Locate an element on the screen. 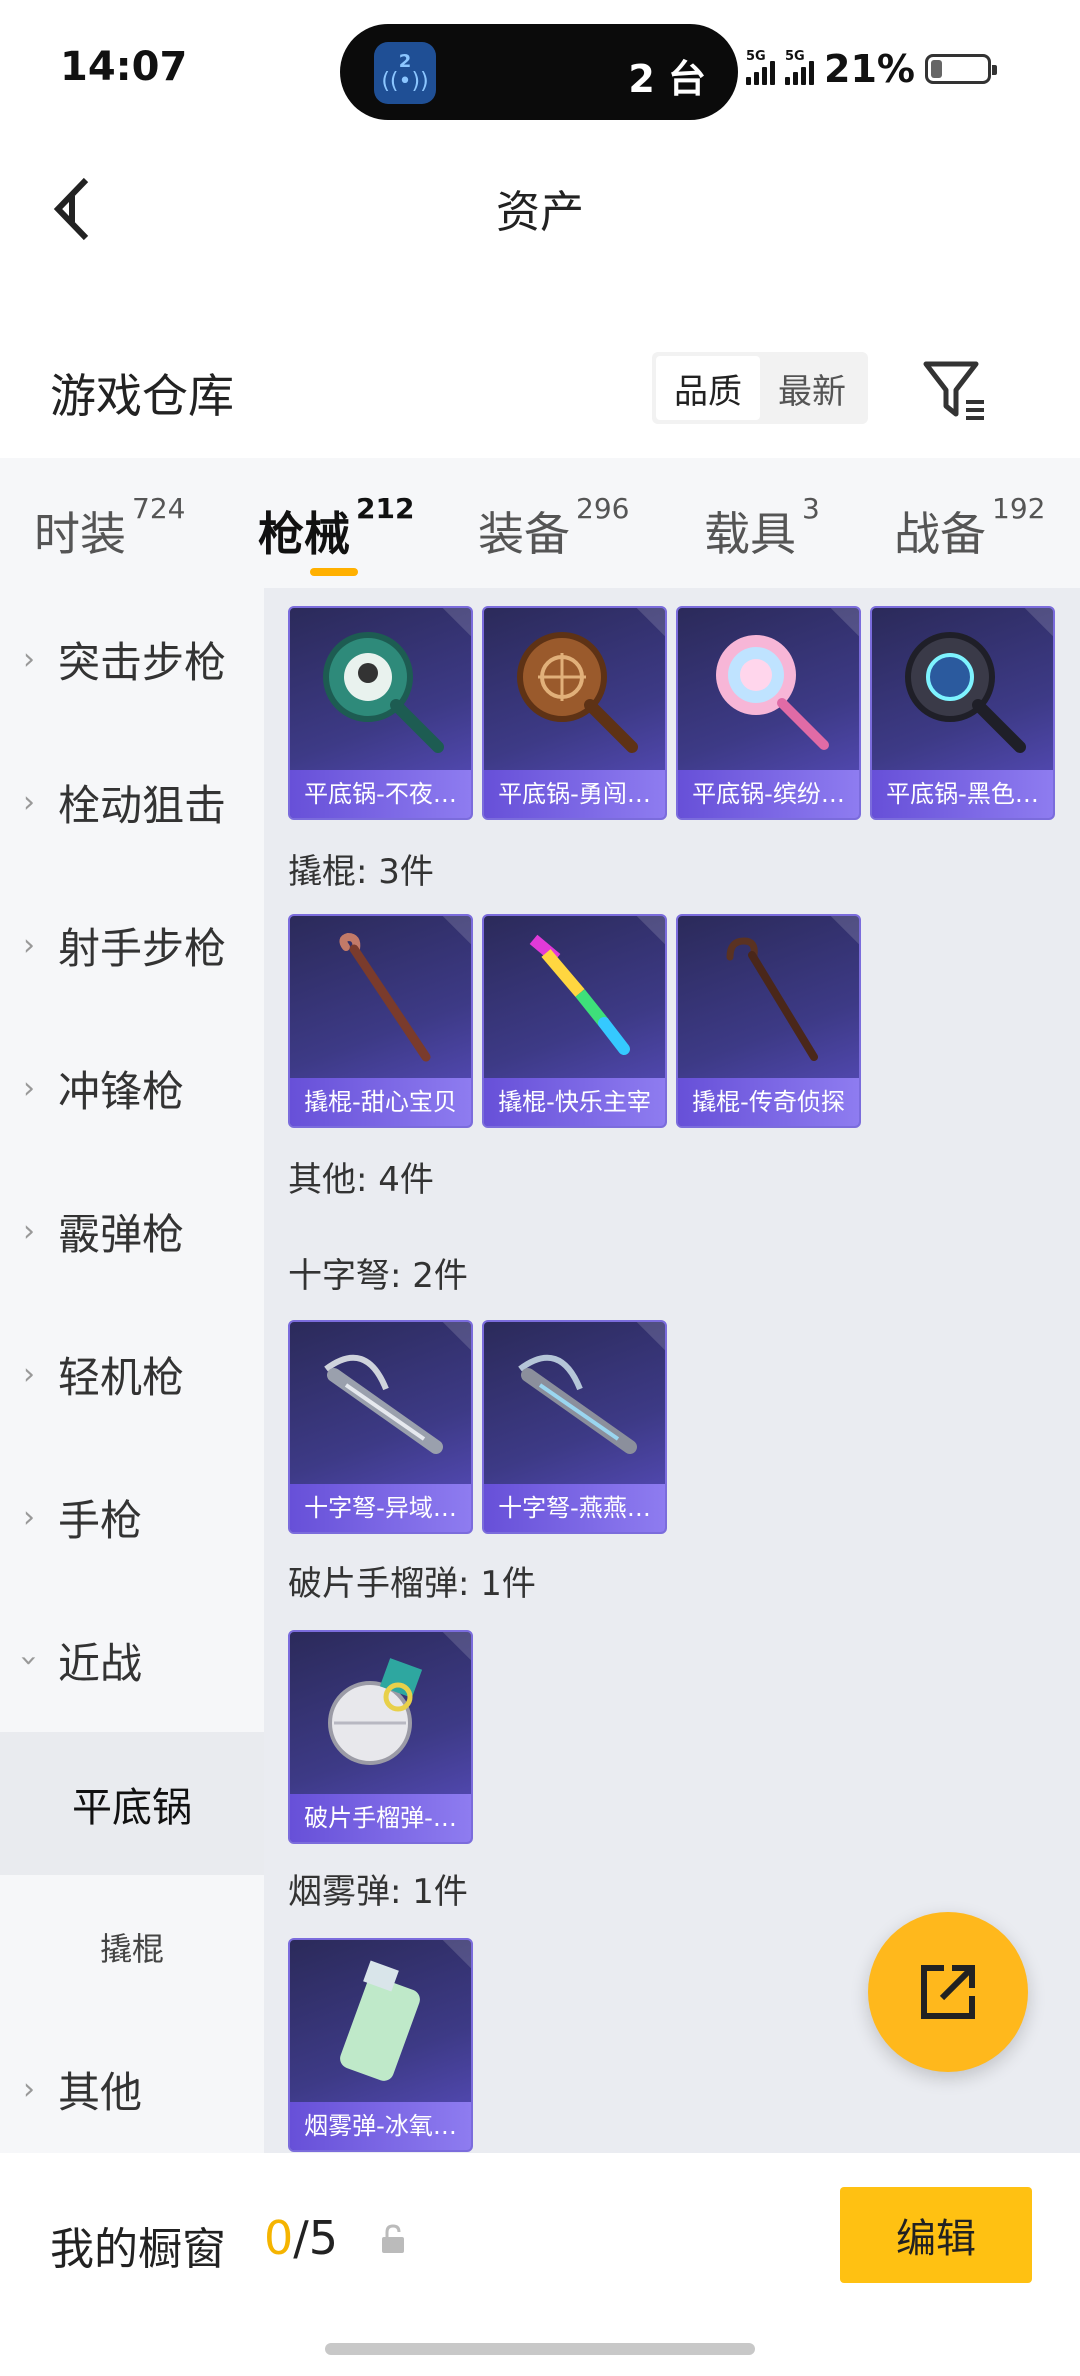 Image resolution: width=1080 pixels, height=2376 pixels. sidebar-item-assault-rifle: › 突击步枪 is located at coordinates (132, 659).